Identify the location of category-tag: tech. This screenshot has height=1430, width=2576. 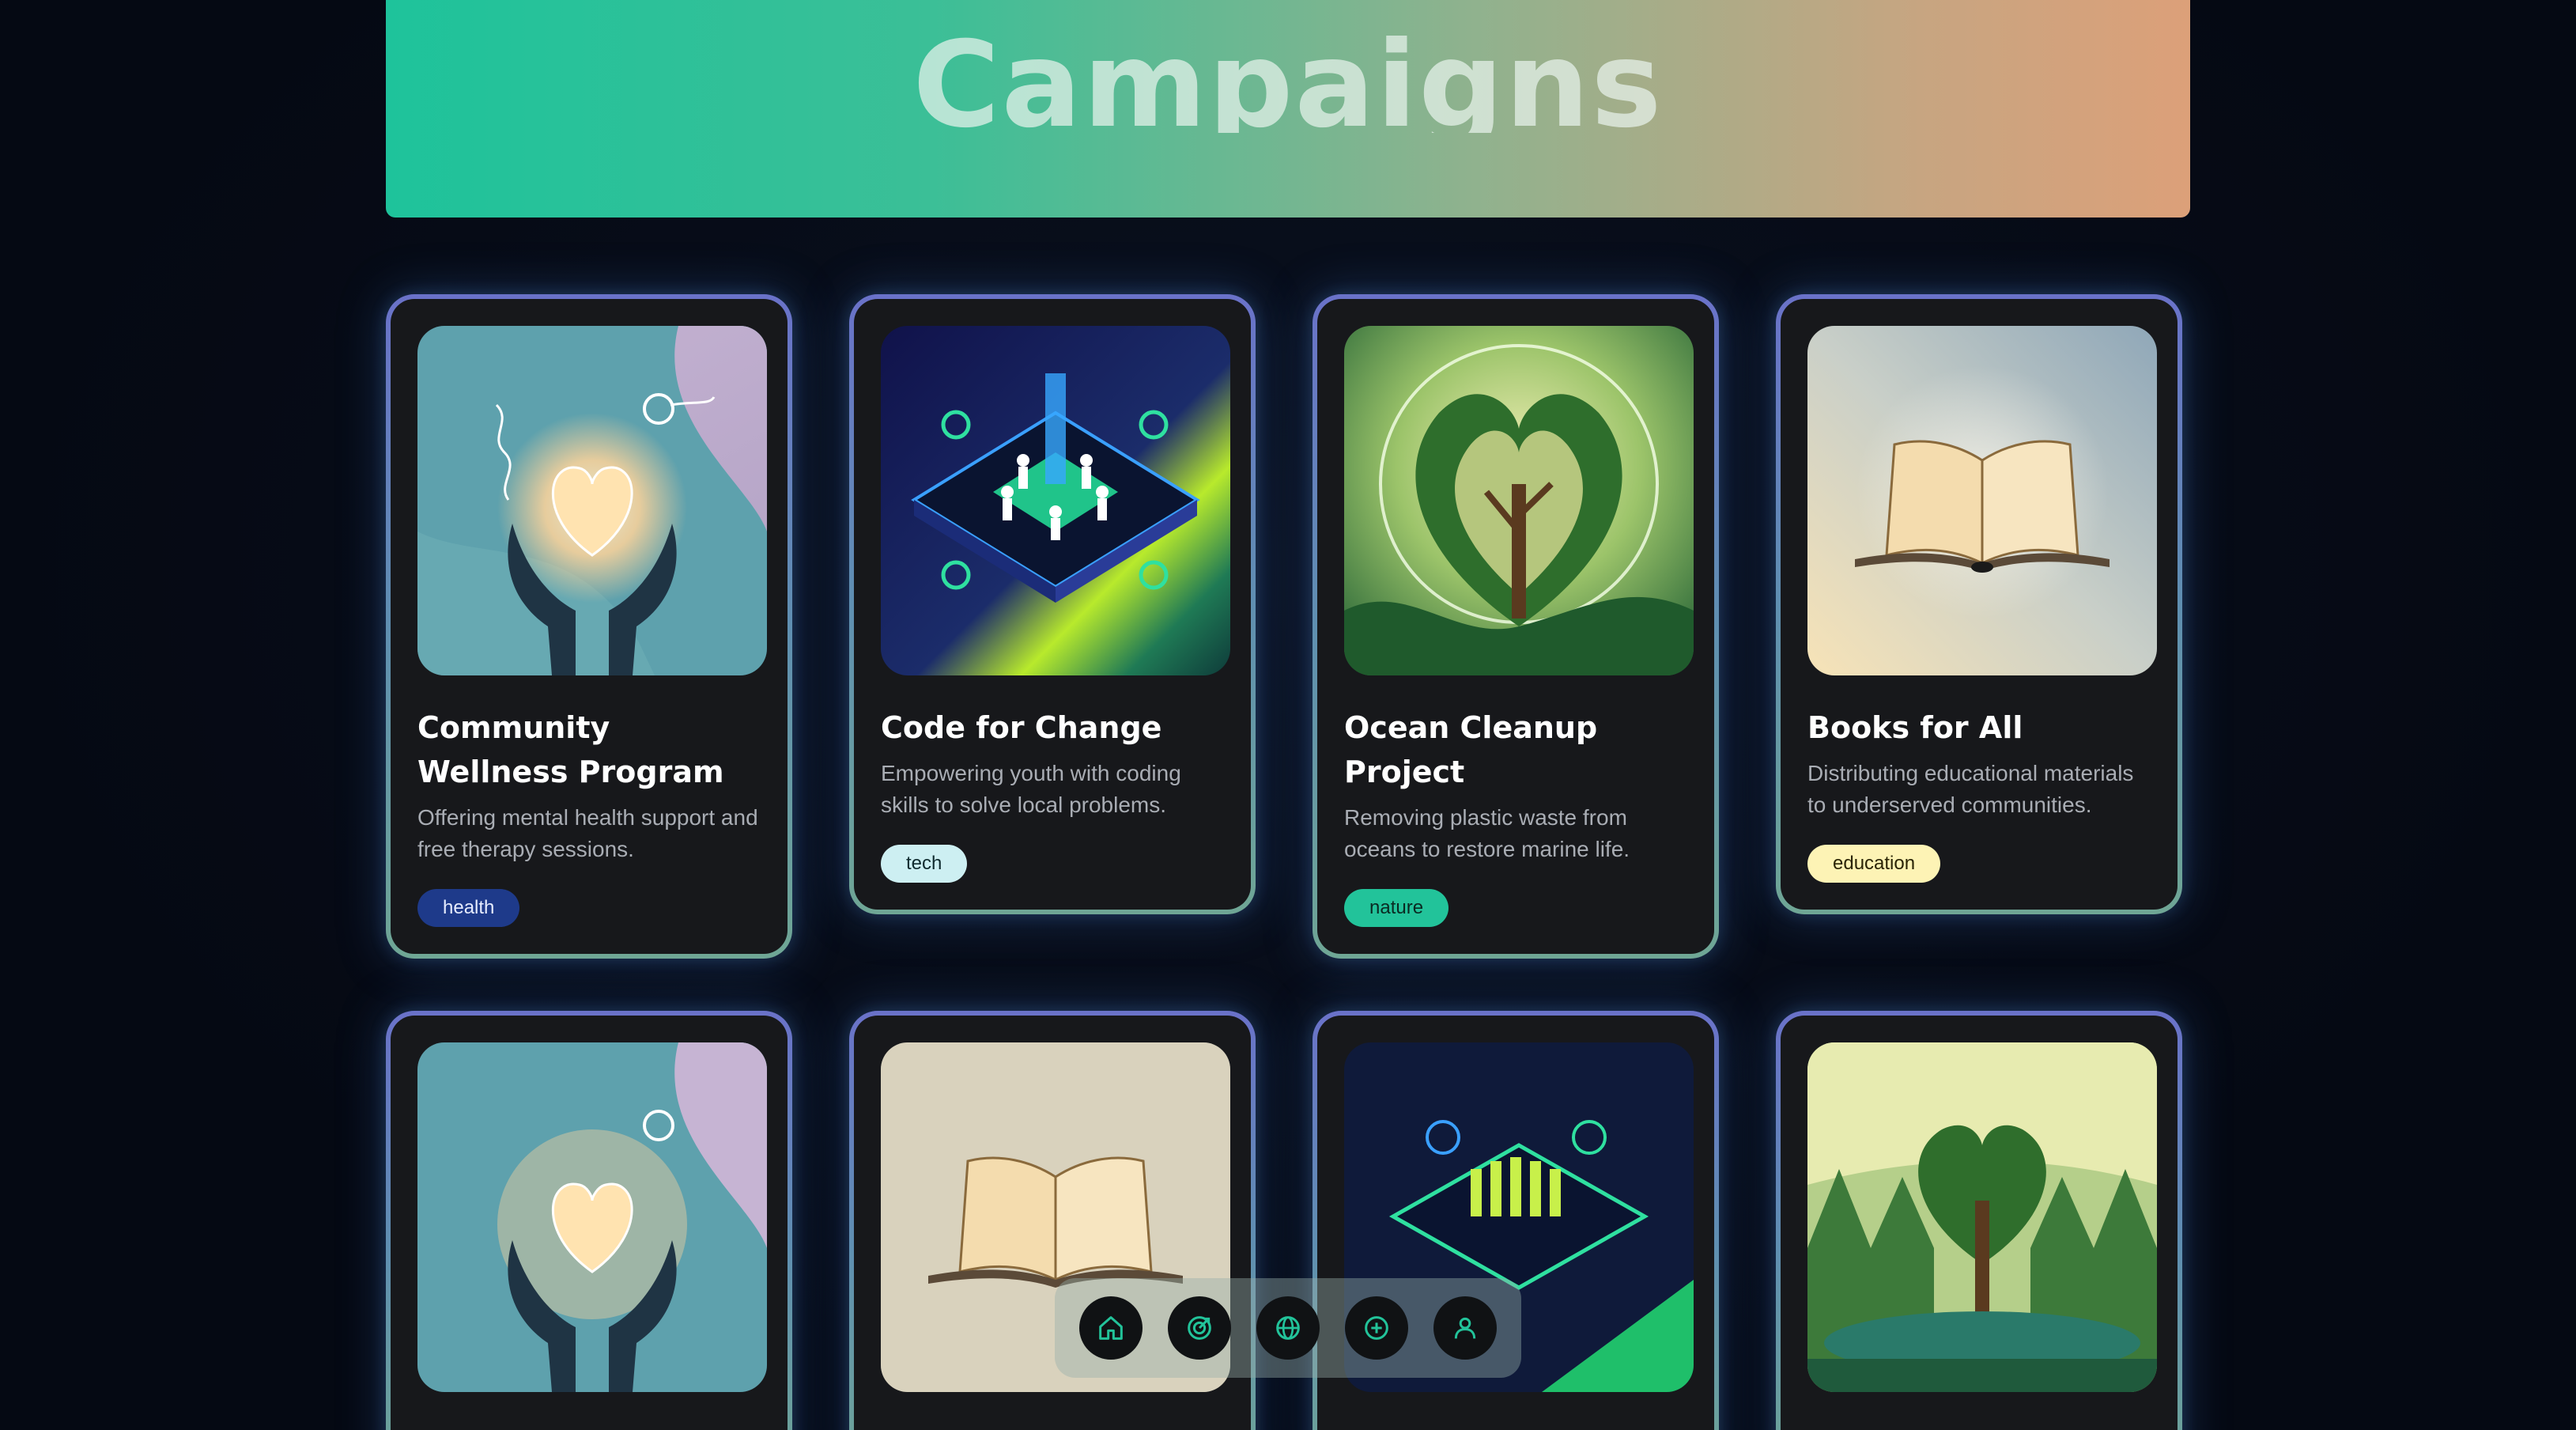
(924, 864).